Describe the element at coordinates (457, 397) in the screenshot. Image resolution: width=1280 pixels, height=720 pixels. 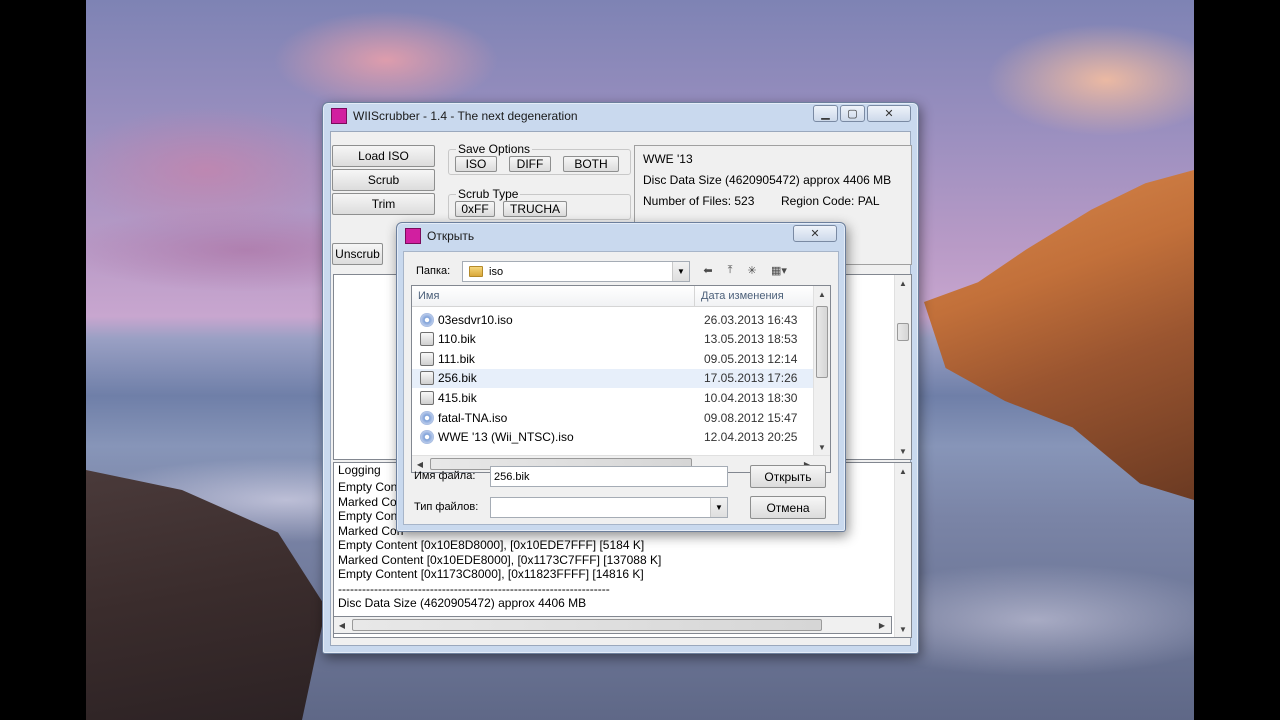
I see `file-name: 415.bik` at that location.